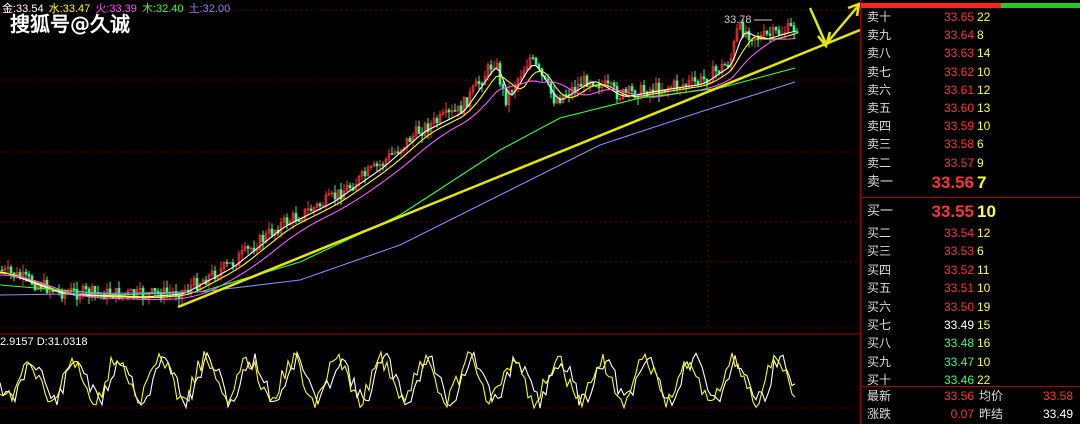 The image size is (1080, 424). I want to click on bid-level-price: 33.53, so click(958, 251).